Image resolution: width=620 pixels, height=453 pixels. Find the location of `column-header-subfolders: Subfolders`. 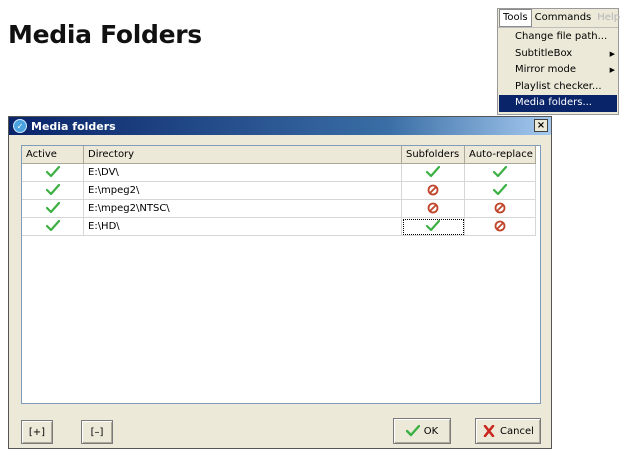

column-header-subfolders: Subfolders is located at coordinates (433, 155).